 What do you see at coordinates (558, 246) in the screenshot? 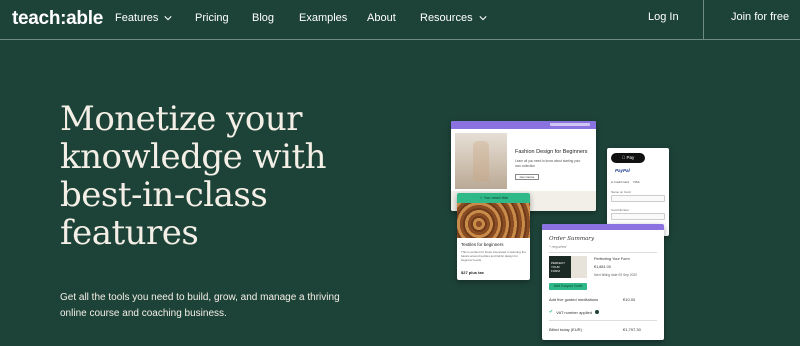
I see `required-note: * required` at bounding box center [558, 246].